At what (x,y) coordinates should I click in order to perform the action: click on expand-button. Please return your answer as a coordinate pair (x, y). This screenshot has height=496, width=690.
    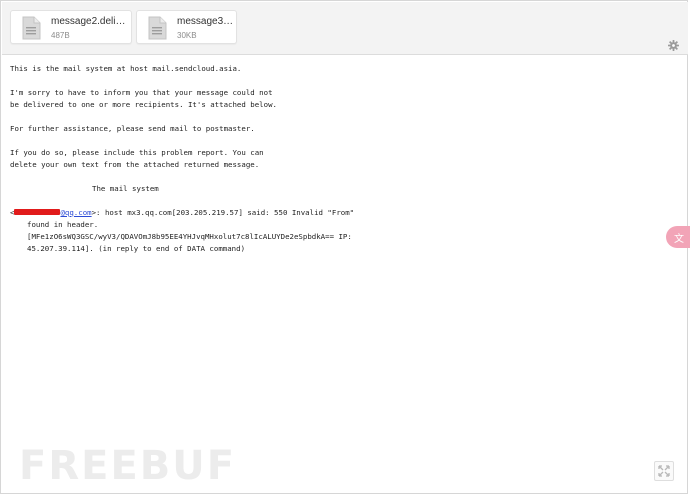
    Looking at the image, I should click on (664, 471).